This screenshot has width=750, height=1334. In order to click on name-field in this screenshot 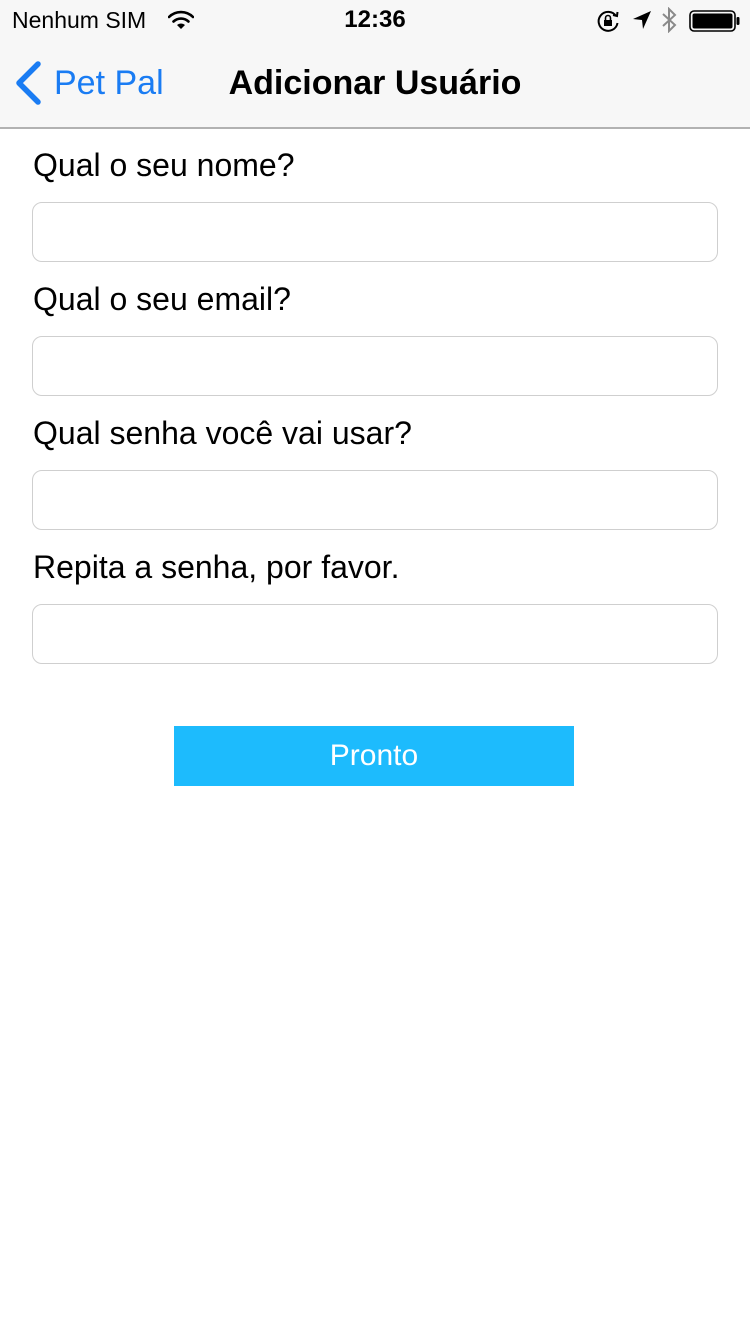, I will do `click(375, 232)`.